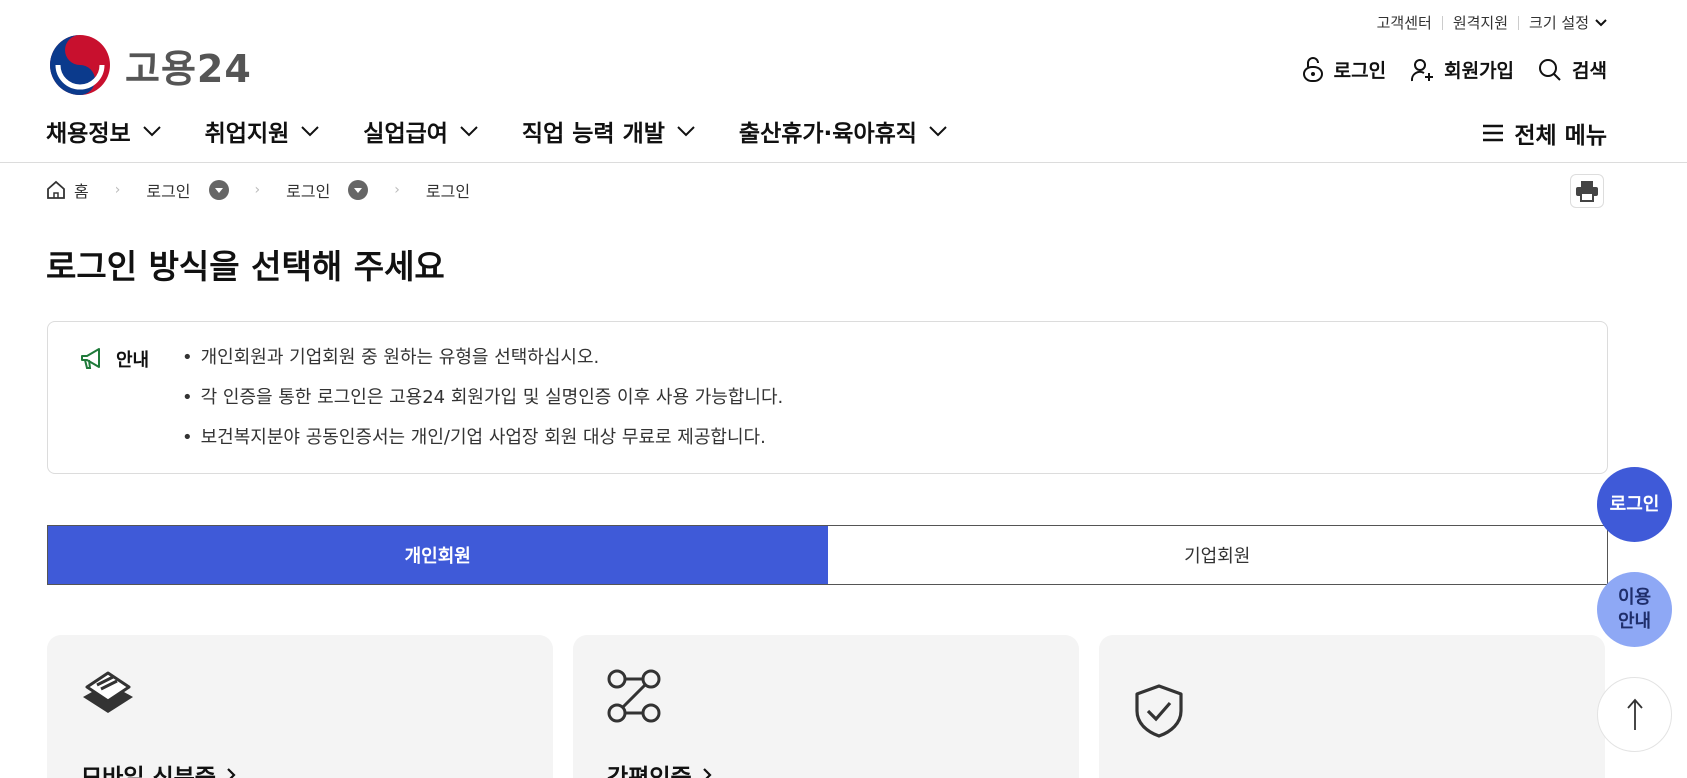  What do you see at coordinates (1159, 713) in the screenshot?
I see `shield-check-icon` at bounding box center [1159, 713].